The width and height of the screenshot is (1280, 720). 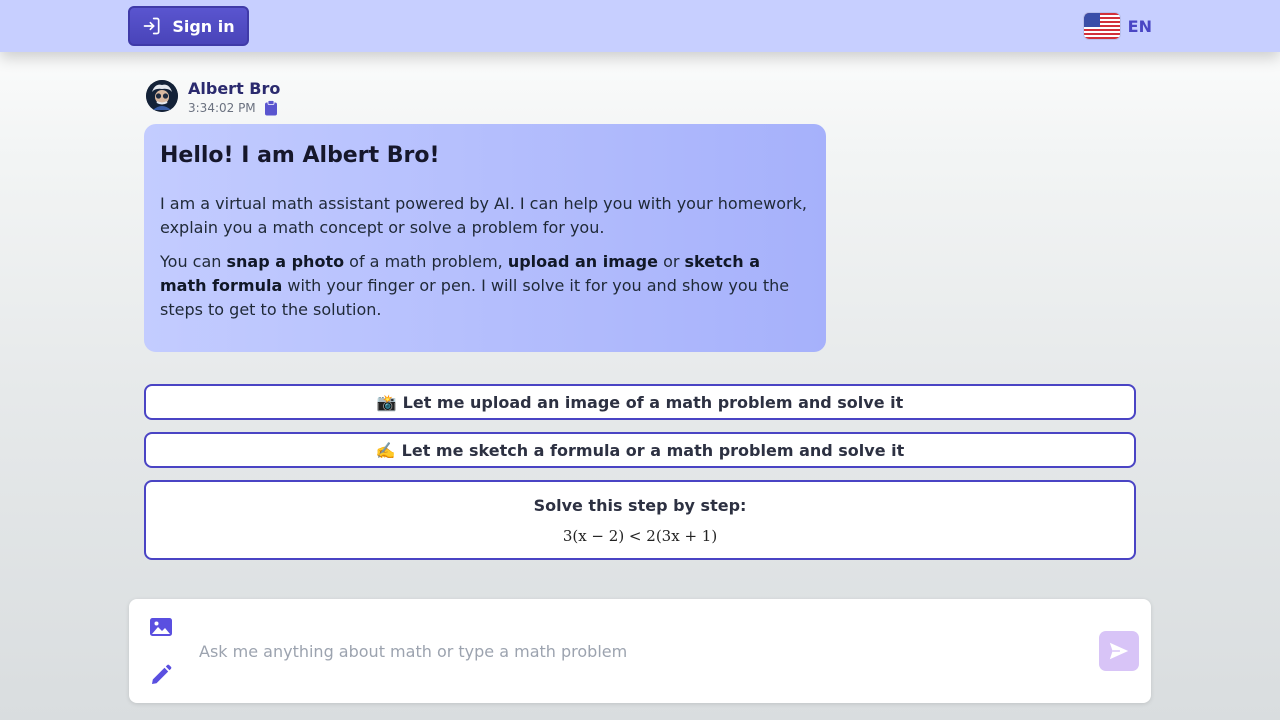 What do you see at coordinates (300, 155) in the screenshot?
I see `message-title: Hello! I am Albert Bro!` at bounding box center [300, 155].